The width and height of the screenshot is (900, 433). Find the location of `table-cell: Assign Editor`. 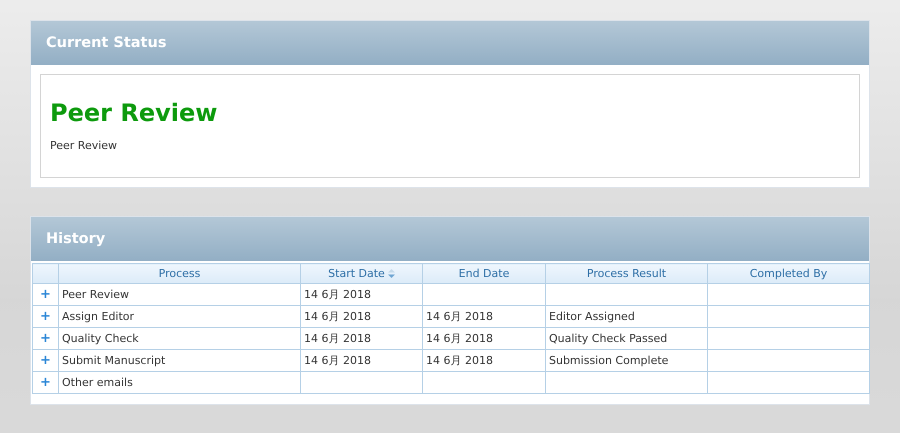

table-cell: Assign Editor is located at coordinates (179, 317).